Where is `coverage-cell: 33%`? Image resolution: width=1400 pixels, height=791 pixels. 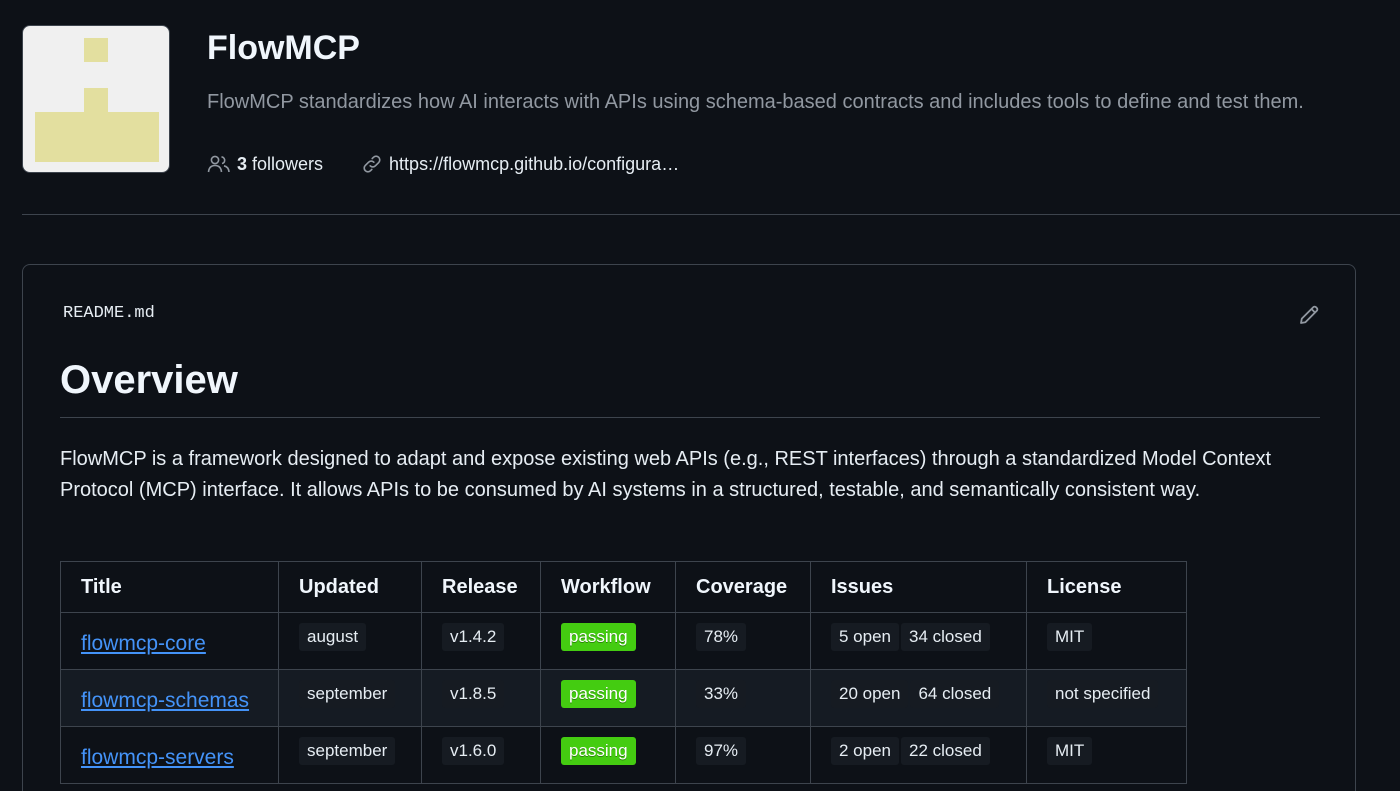 coverage-cell: 33% is located at coordinates (743, 698).